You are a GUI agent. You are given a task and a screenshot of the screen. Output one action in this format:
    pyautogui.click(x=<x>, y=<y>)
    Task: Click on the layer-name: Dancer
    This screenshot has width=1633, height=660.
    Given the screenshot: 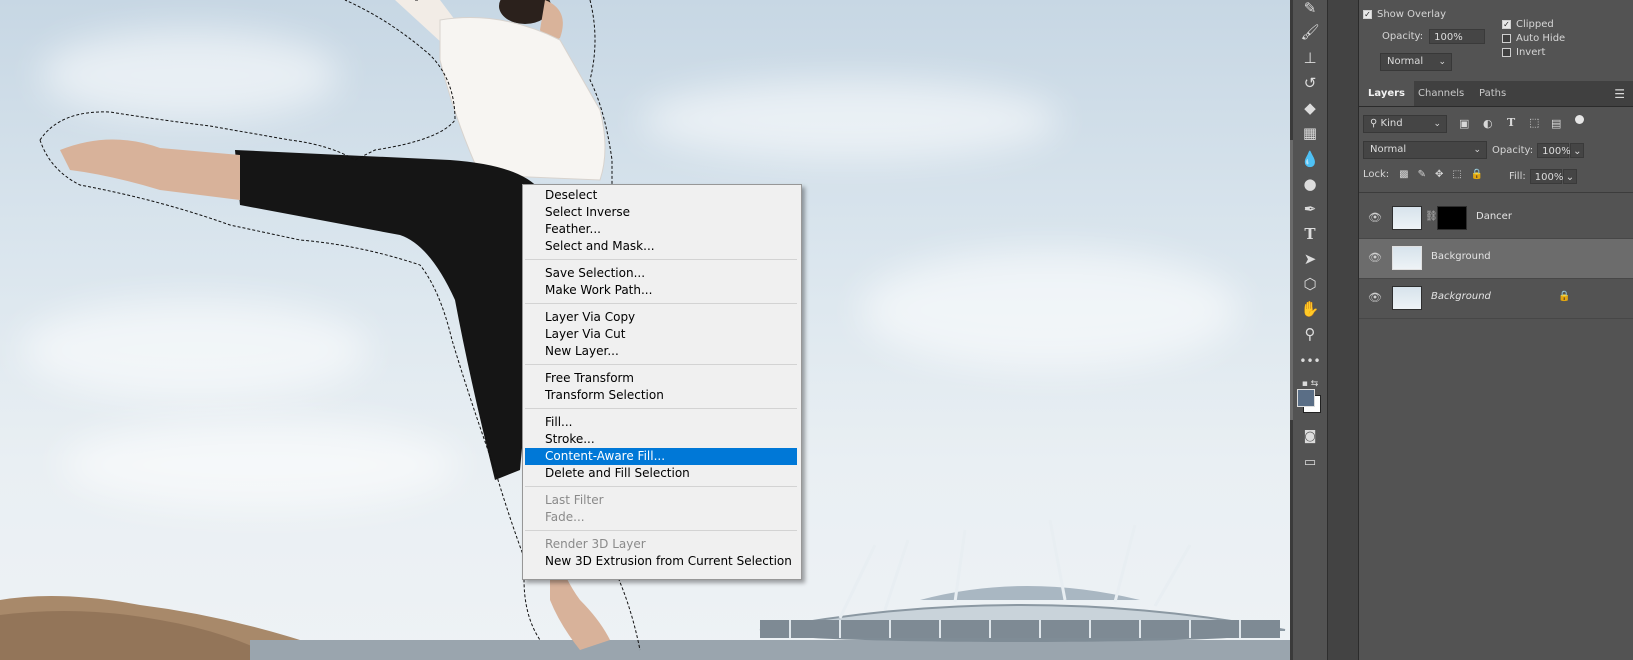 What is the action you would take?
    pyautogui.click(x=1494, y=216)
    